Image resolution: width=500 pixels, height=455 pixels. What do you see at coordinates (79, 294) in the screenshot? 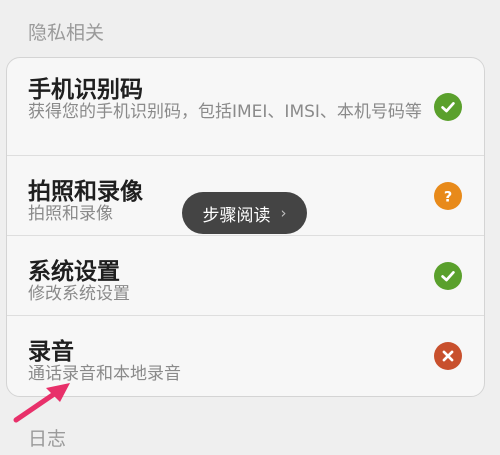
I see `permission-desc: 修改系统设置` at bounding box center [79, 294].